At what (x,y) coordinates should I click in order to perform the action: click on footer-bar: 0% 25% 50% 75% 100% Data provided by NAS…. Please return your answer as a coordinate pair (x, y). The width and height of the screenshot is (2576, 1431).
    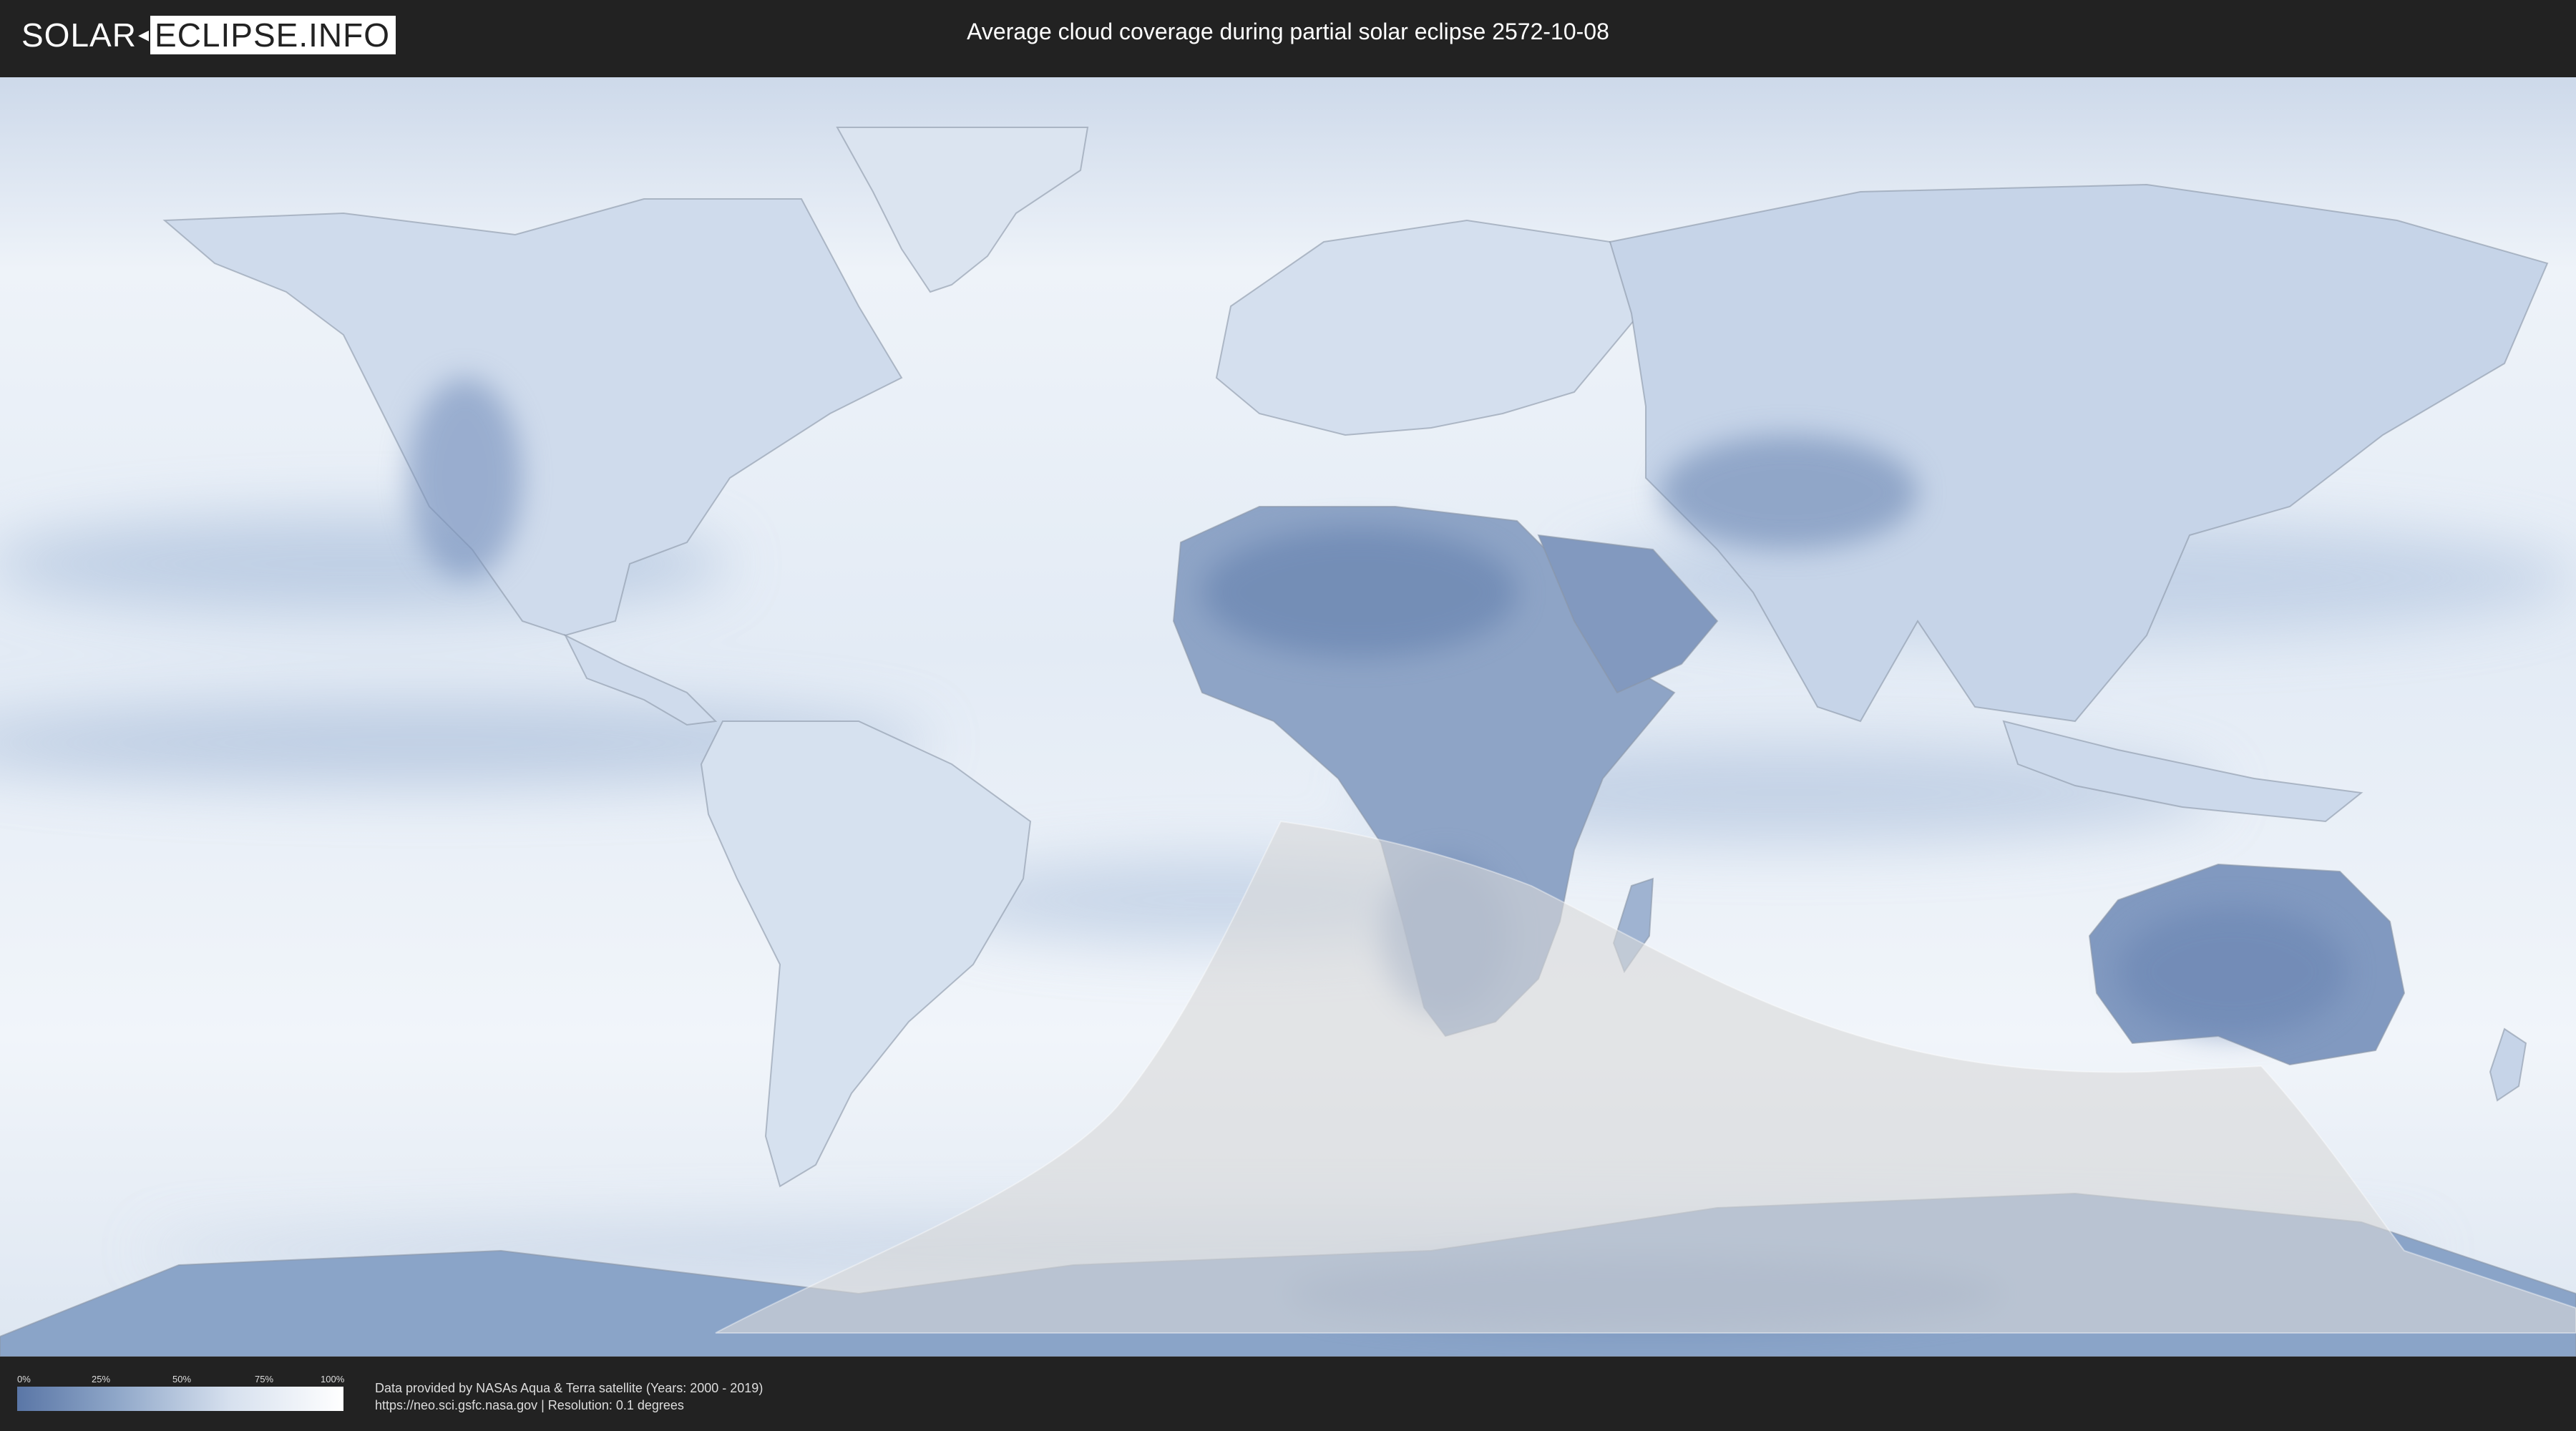
    Looking at the image, I should click on (1288, 1394).